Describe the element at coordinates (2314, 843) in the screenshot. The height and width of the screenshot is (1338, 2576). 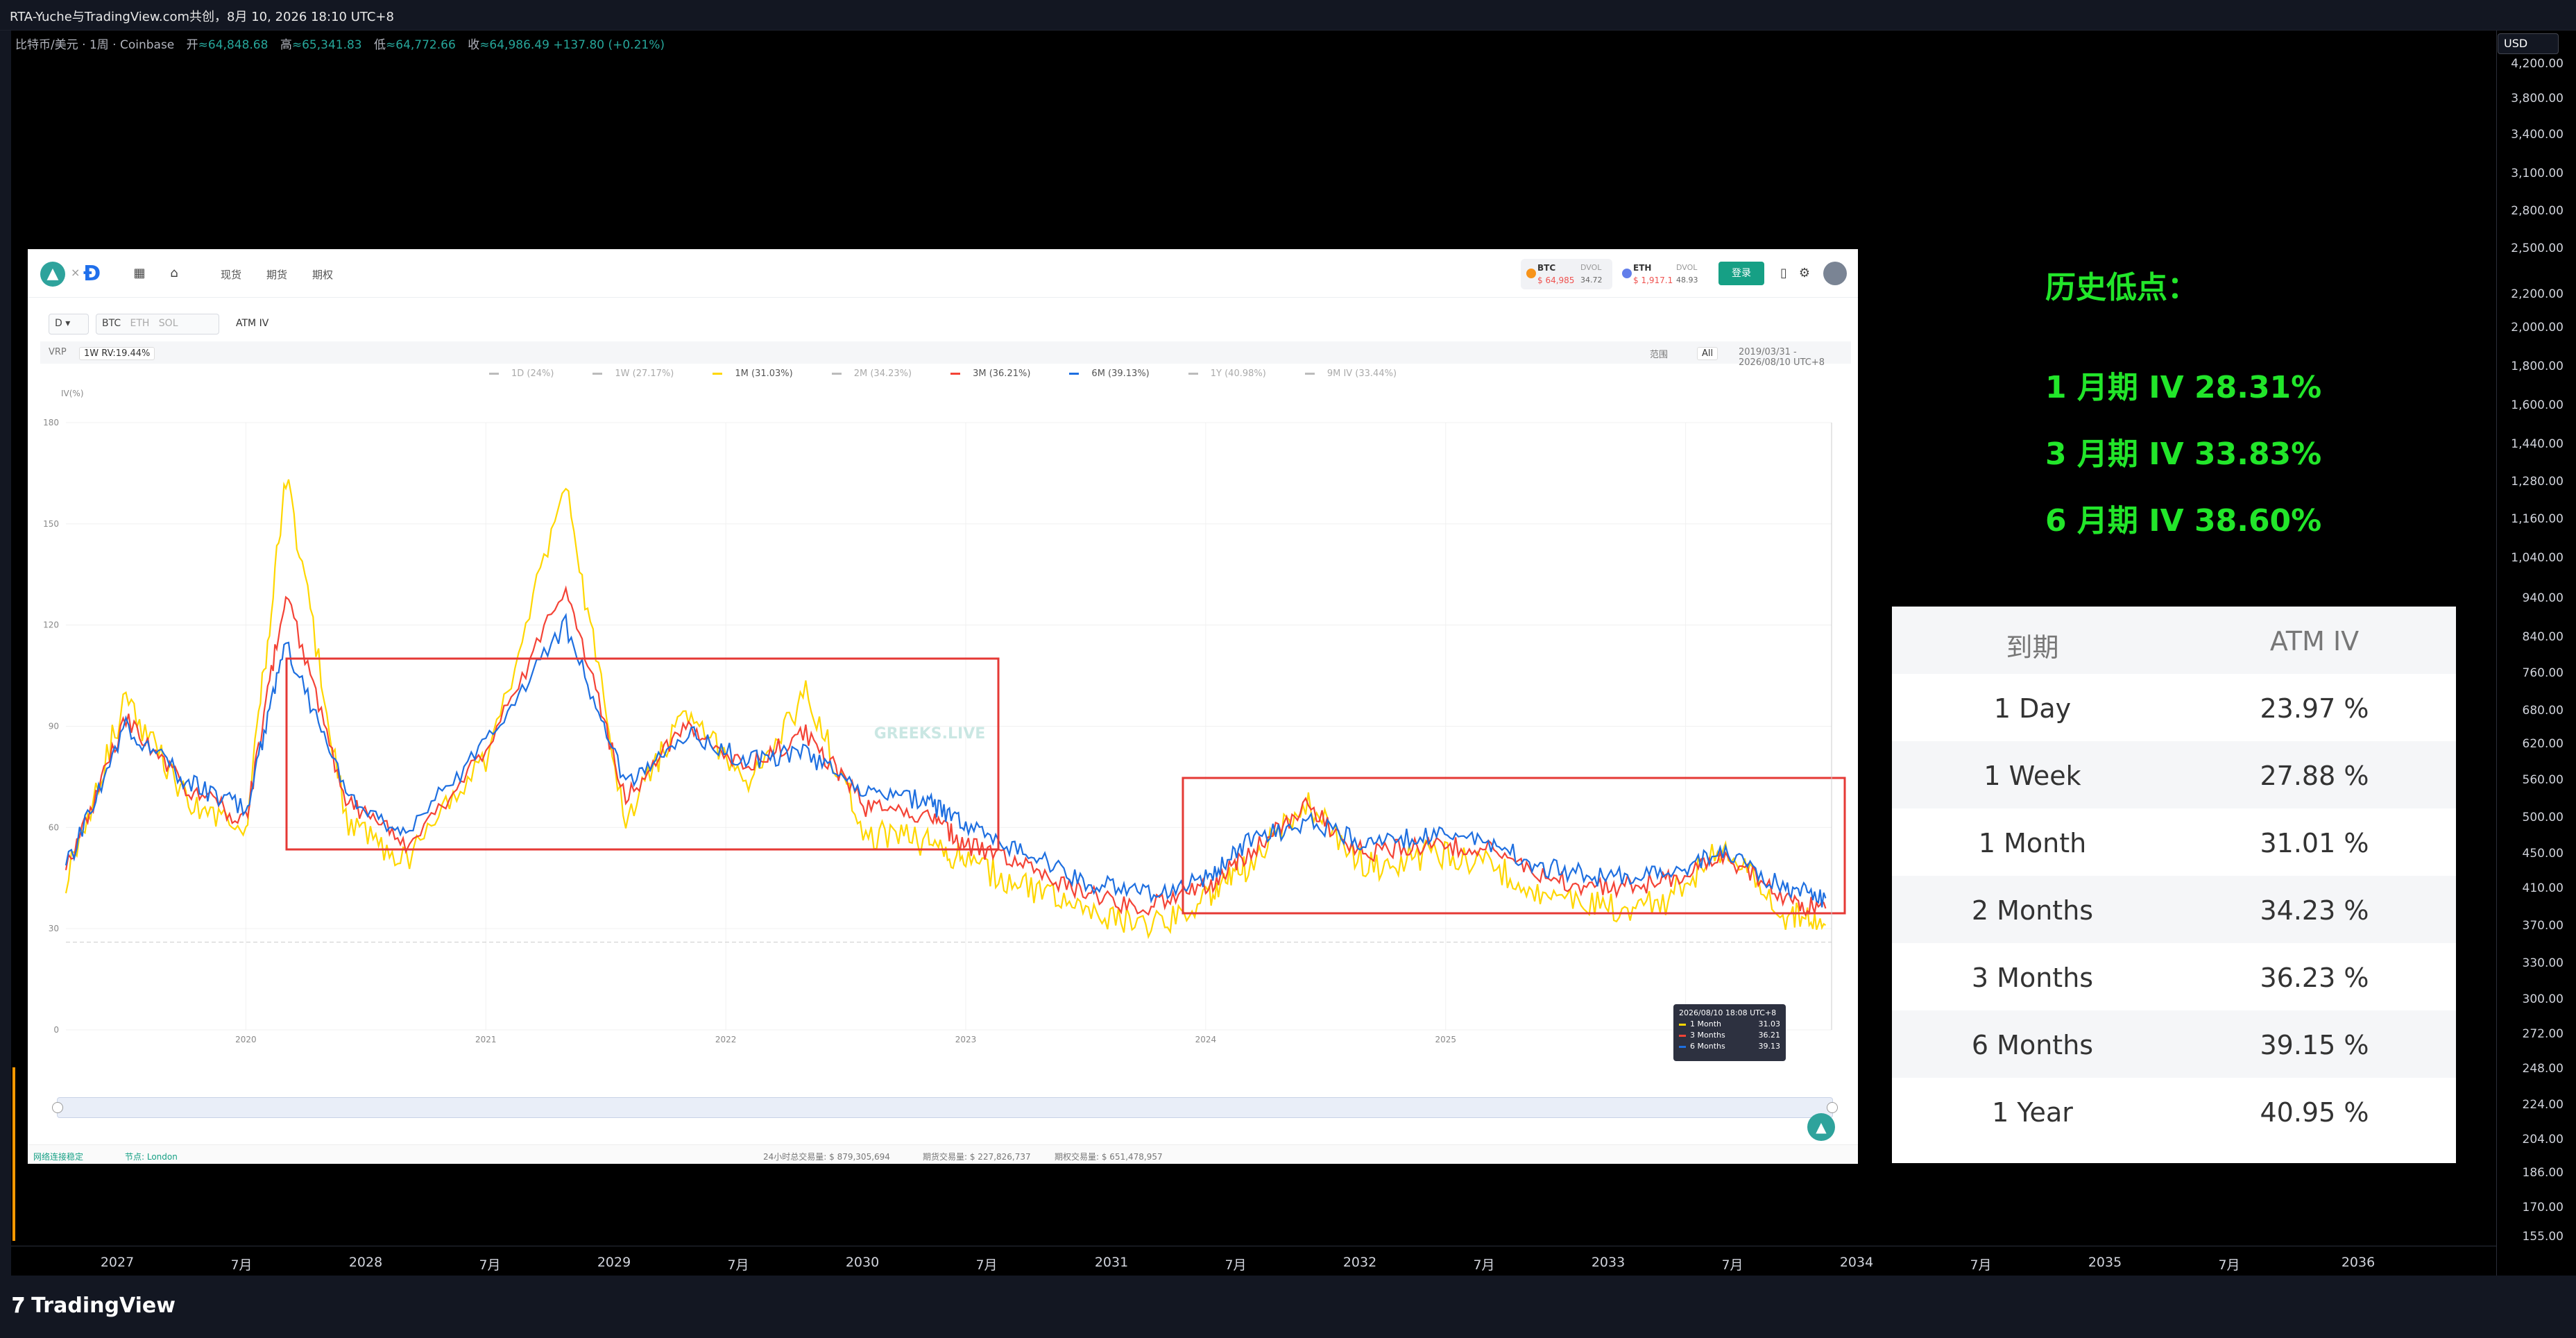
I see `iv-cell: 31.01 %` at that location.